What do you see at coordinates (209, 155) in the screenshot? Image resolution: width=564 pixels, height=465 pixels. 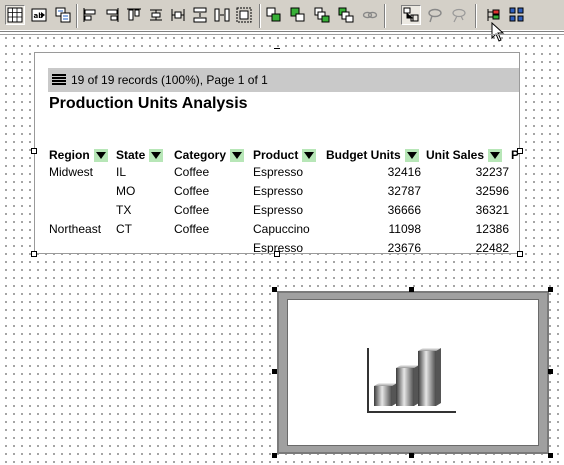 I see `column-header-category: Category` at bounding box center [209, 155].